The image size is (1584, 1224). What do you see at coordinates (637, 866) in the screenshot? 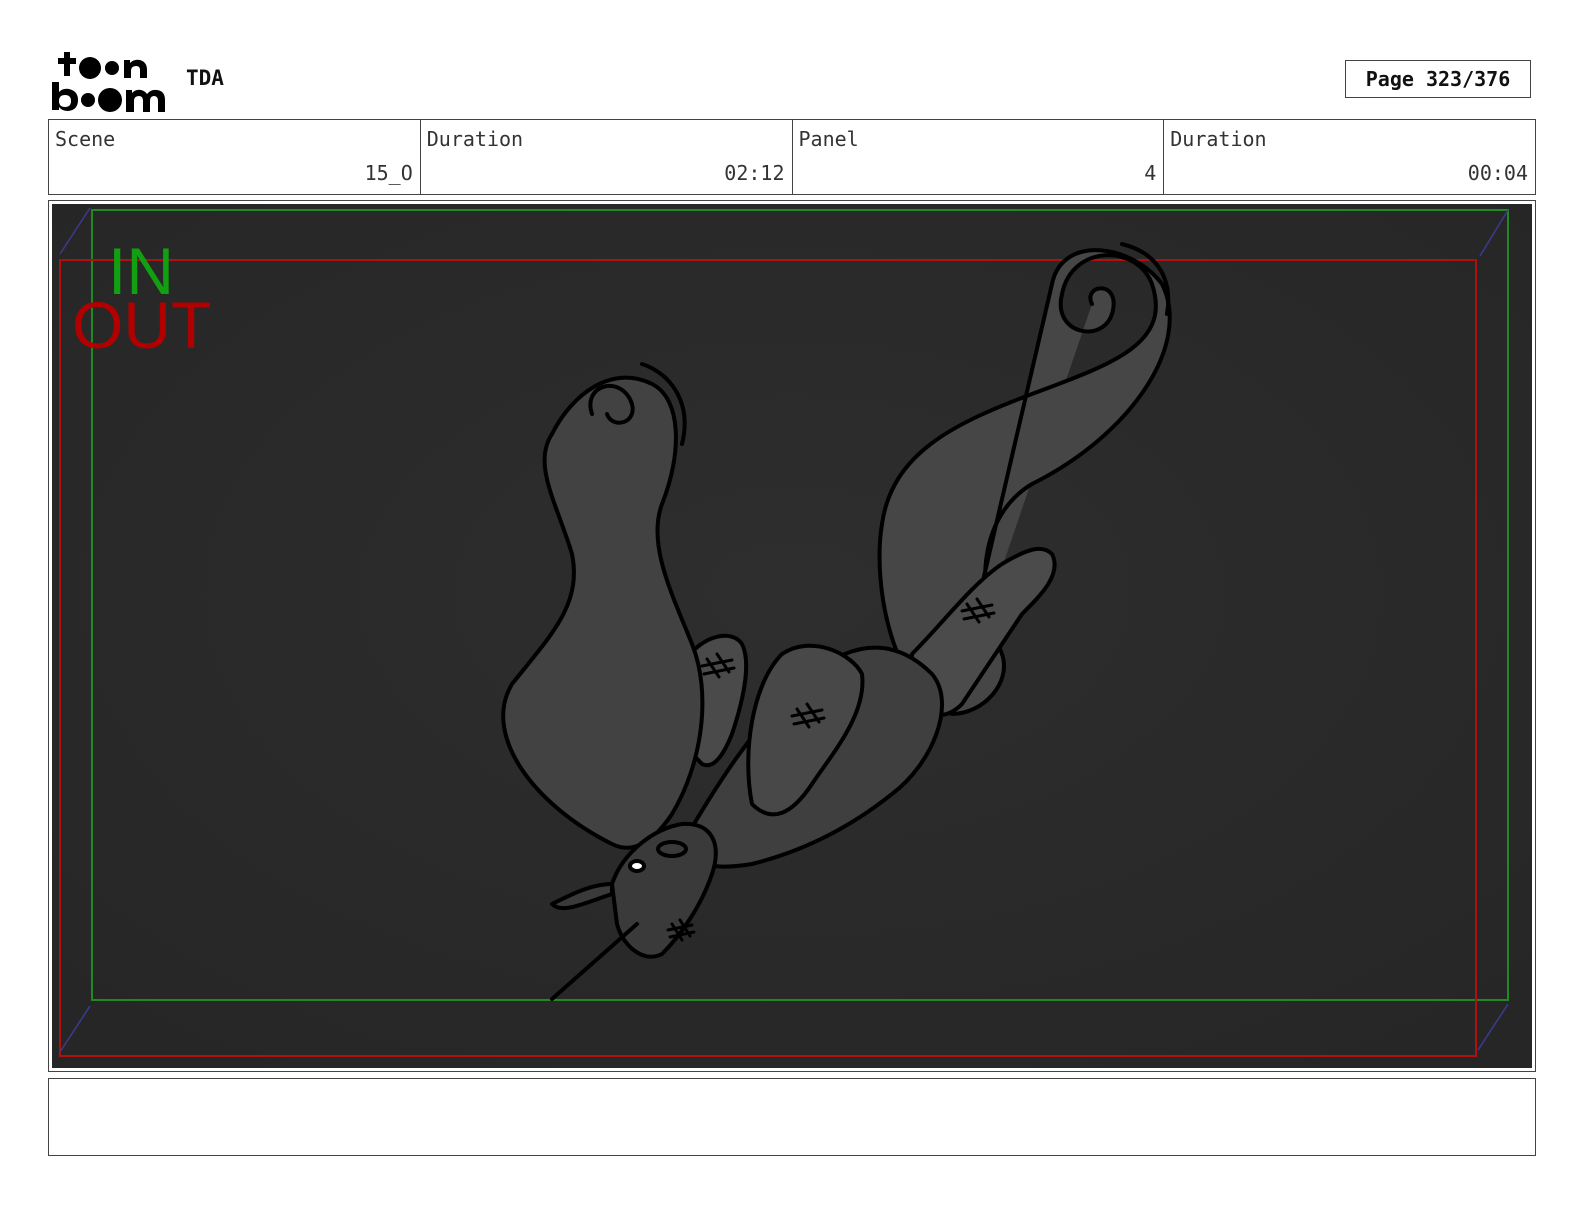
I see `eye` at bounding box center [637, 866].